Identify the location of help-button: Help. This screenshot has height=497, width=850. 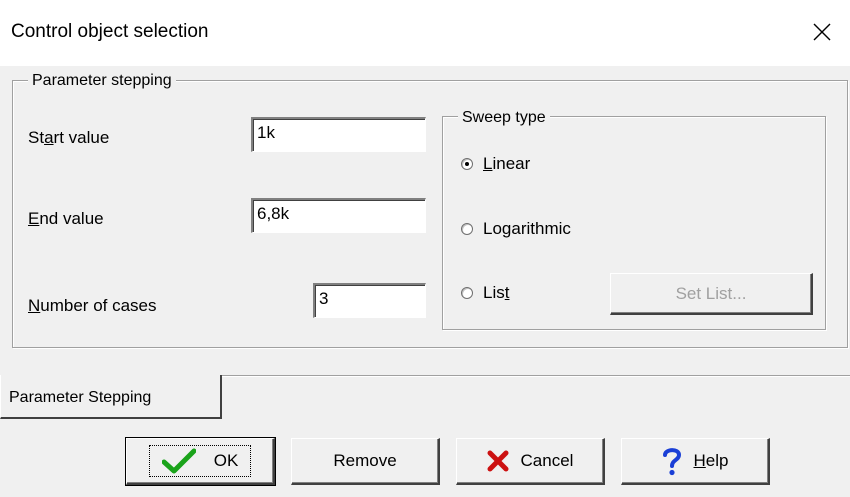
(695, 461).